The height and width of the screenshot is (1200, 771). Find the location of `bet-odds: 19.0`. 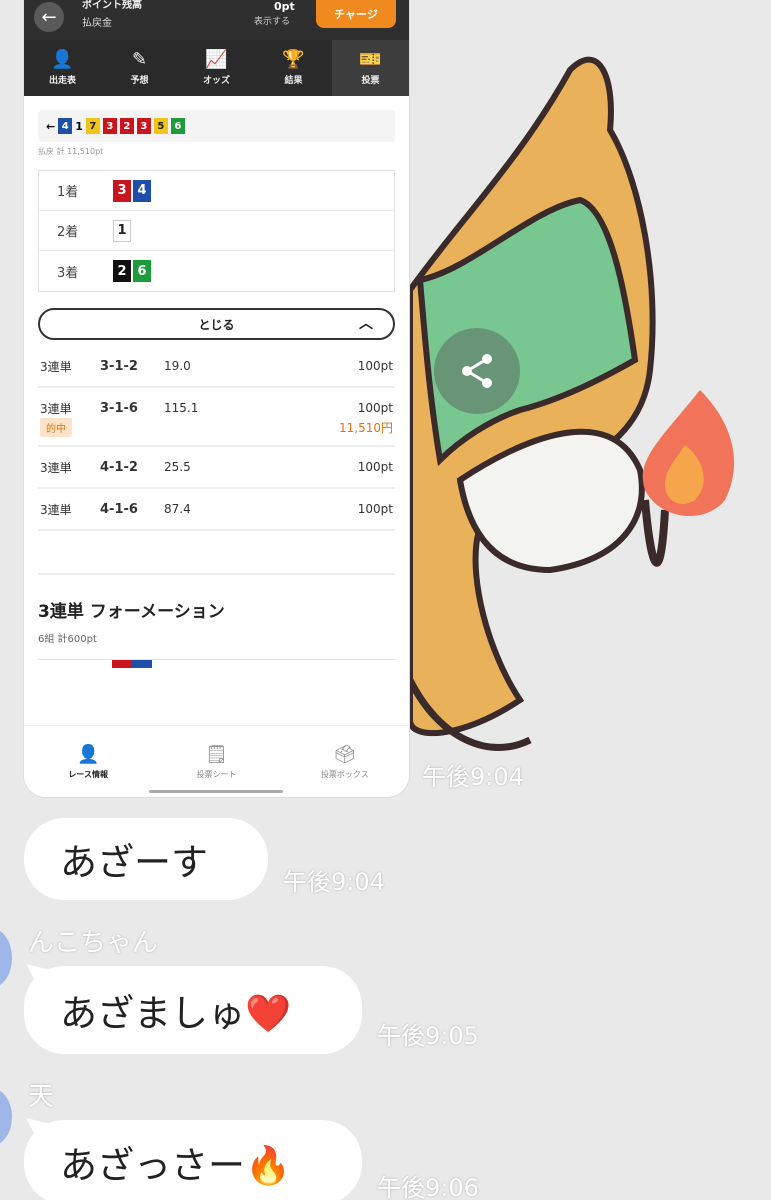

bet-odds: 19.0 is located at coordinates (177, 366).